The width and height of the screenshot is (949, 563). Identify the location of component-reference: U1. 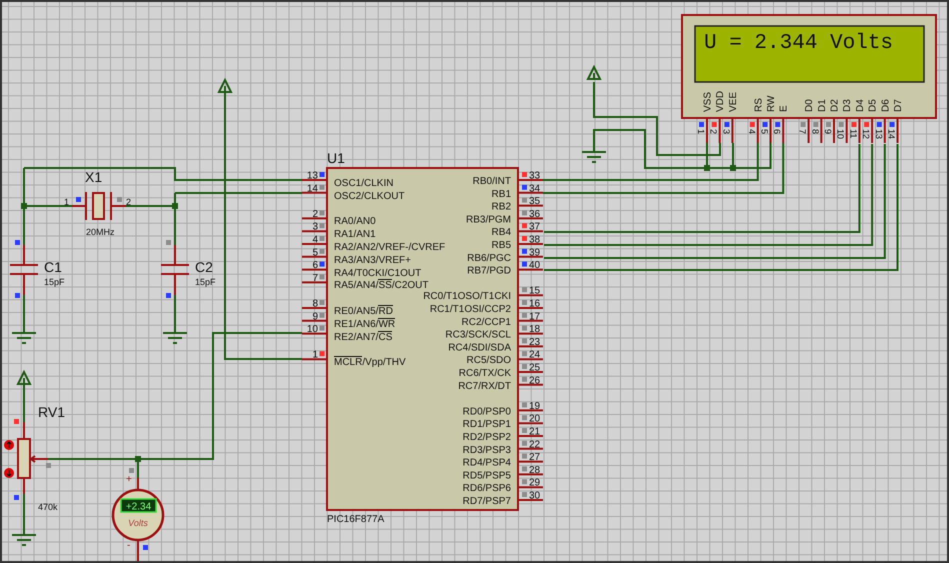
(336, 158).